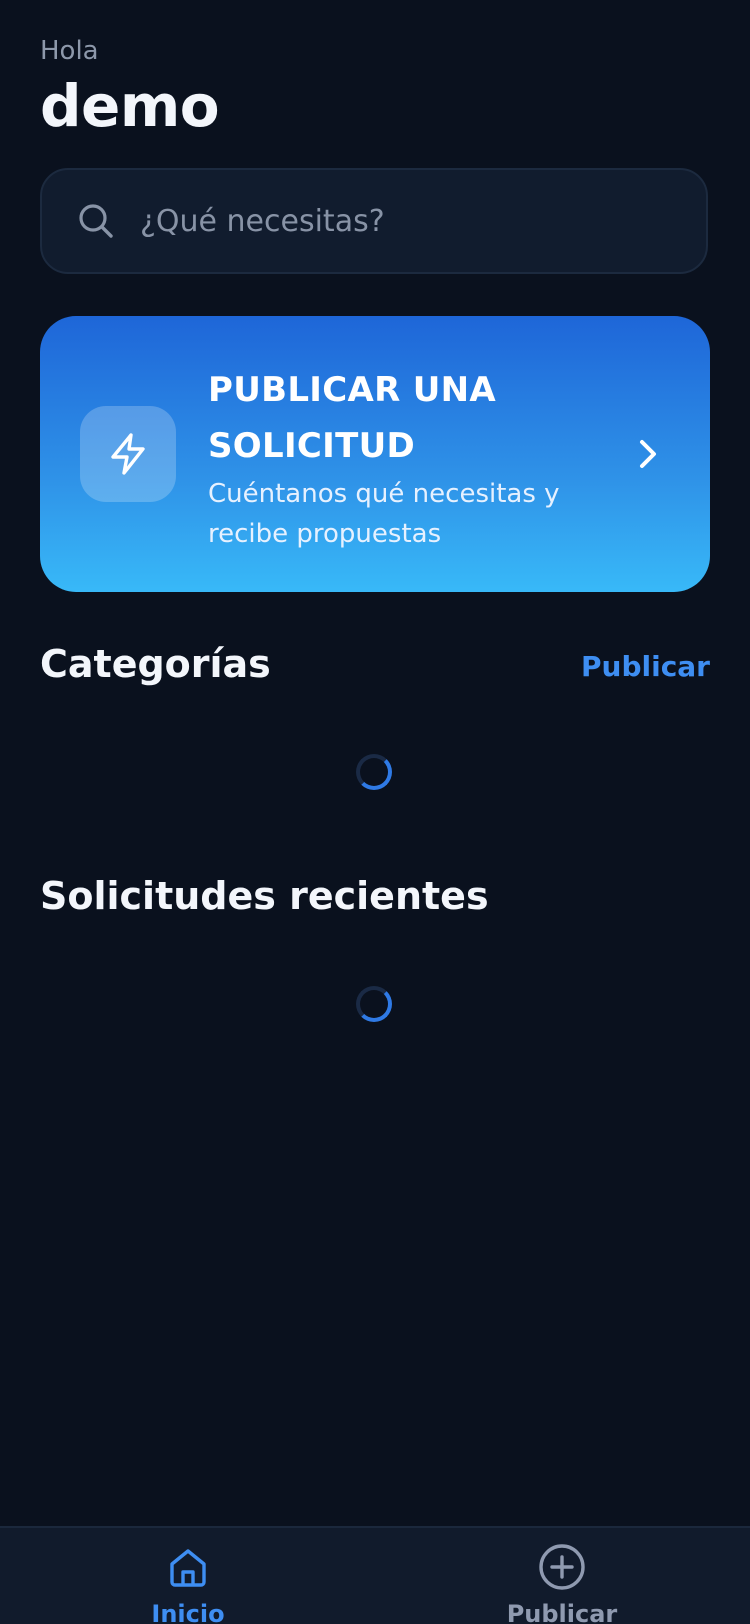 The width and height of the screenshot is (750, 1624). I want to click on categories-loading-spinner, so click(374, 772).